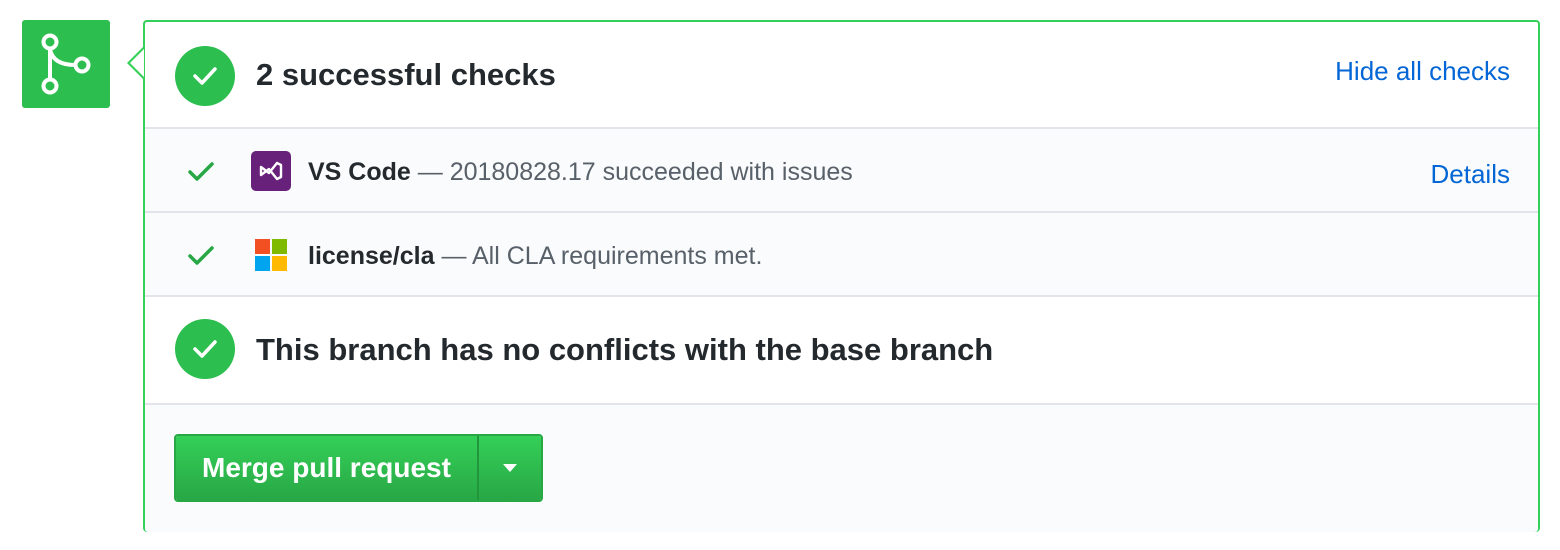  Describe the element at coordinates (326, 468) in the screenshot. I see `merge-pull-request-button: Merge pull request` at that location.